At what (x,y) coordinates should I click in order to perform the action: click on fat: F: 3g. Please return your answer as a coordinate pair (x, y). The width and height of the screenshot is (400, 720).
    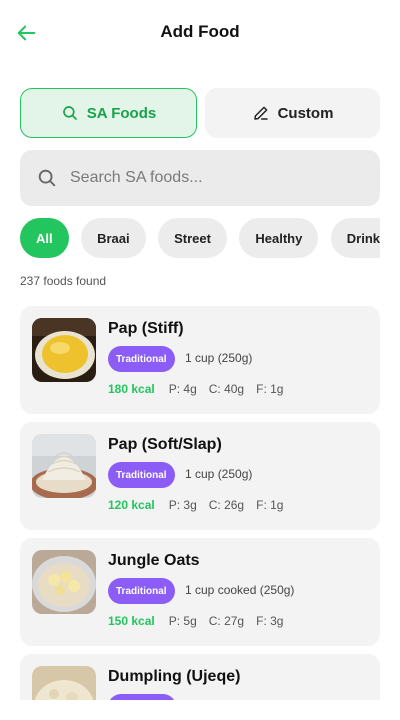
    Looking at the image, I should click on (270, 621).